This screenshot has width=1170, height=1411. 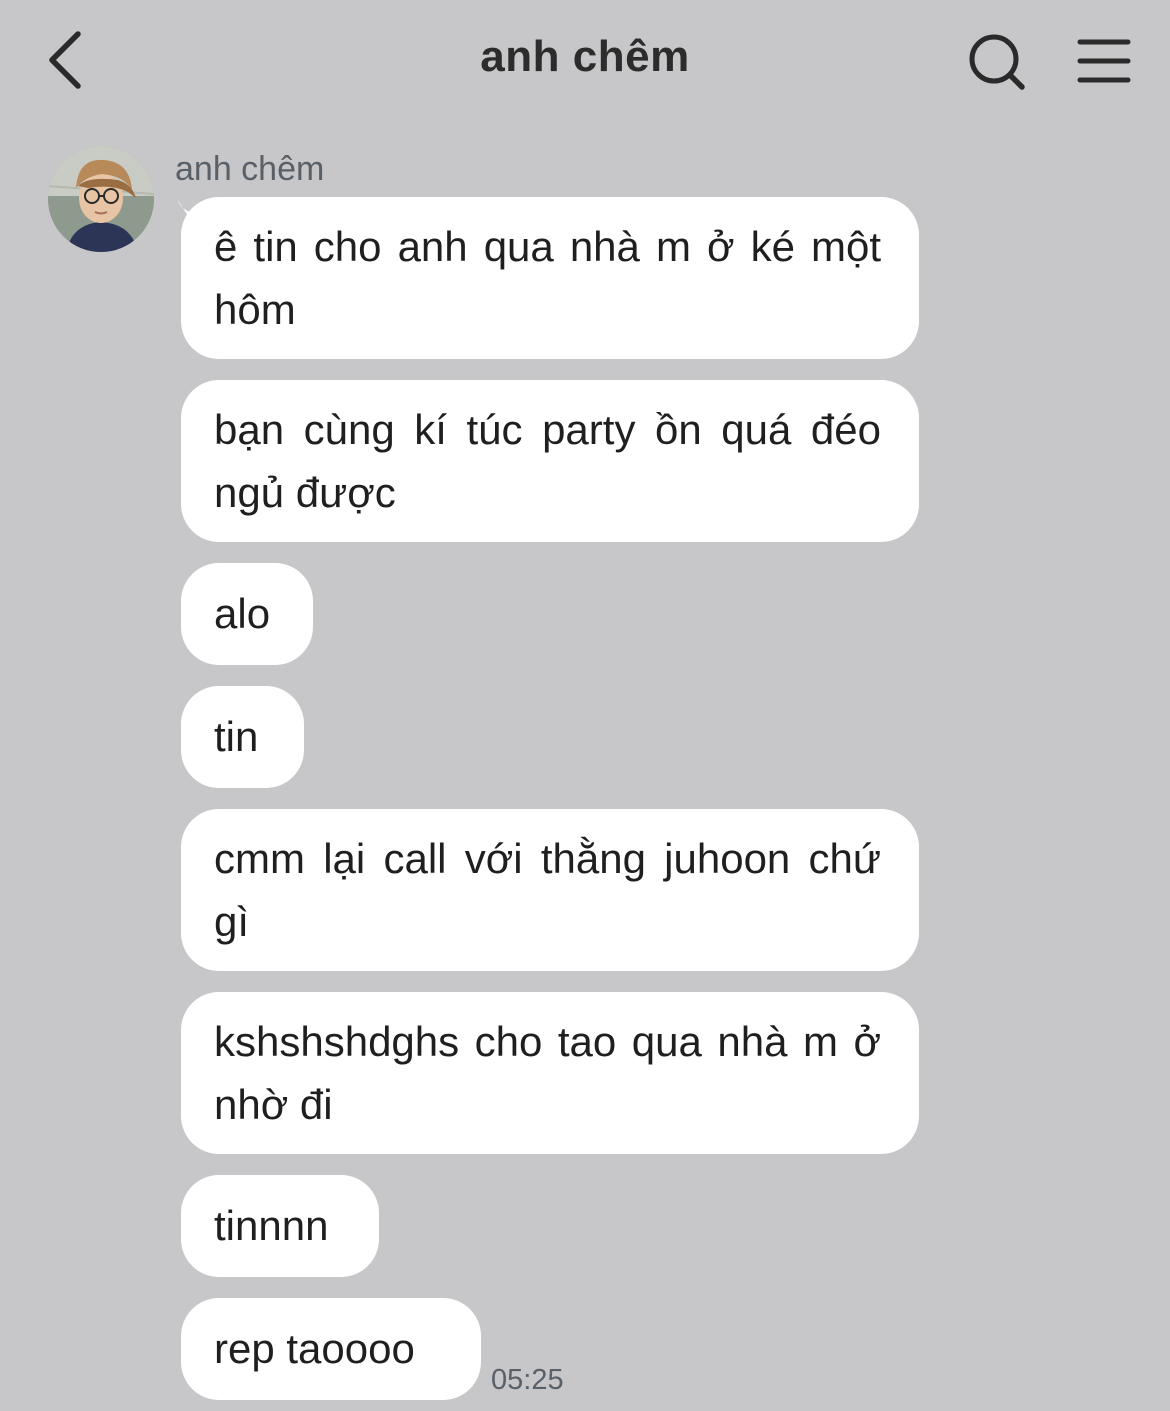 What do you see at coordinates (242, 737) in the screenshot?
I see `message-bubble: tin` at bounding box center [242, 737].